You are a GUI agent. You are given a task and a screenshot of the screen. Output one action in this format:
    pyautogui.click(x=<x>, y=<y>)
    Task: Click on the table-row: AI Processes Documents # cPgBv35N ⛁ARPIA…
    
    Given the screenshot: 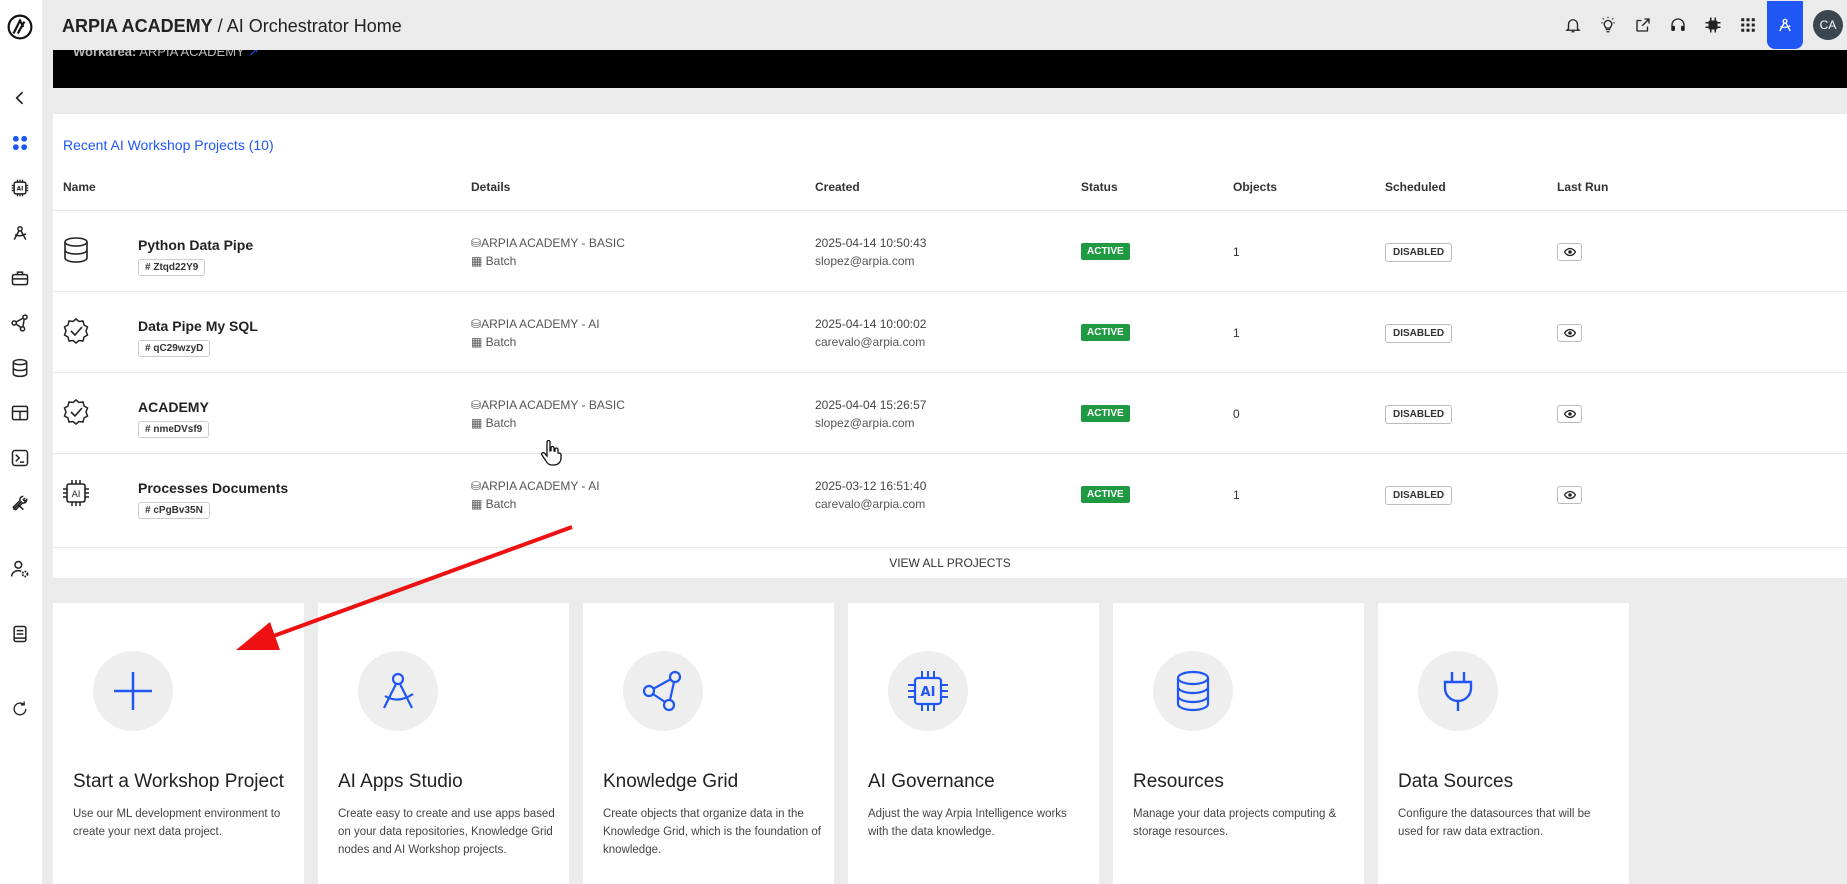 What is the action you would take?
    pyautogui.click(x=950, y=493)
    